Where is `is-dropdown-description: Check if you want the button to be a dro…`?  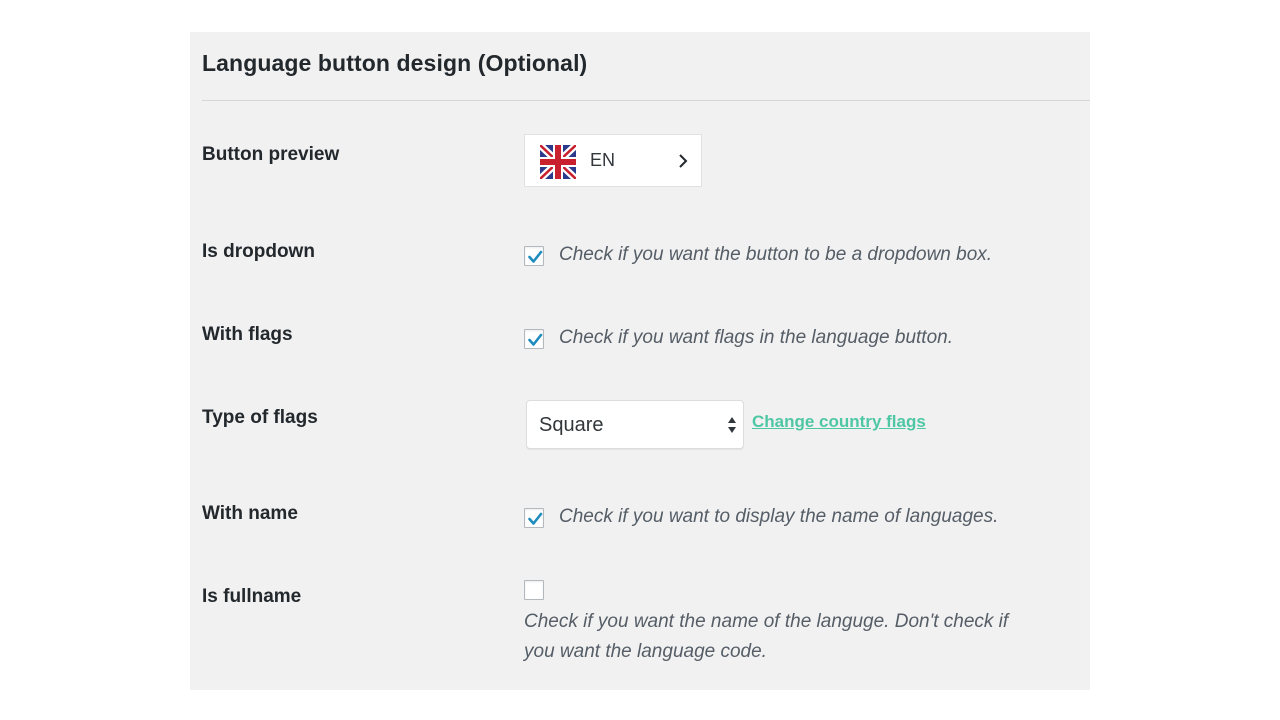
is-dropdown-description: Check if you want the button to be a dro… is located at coordinates (776, 254).